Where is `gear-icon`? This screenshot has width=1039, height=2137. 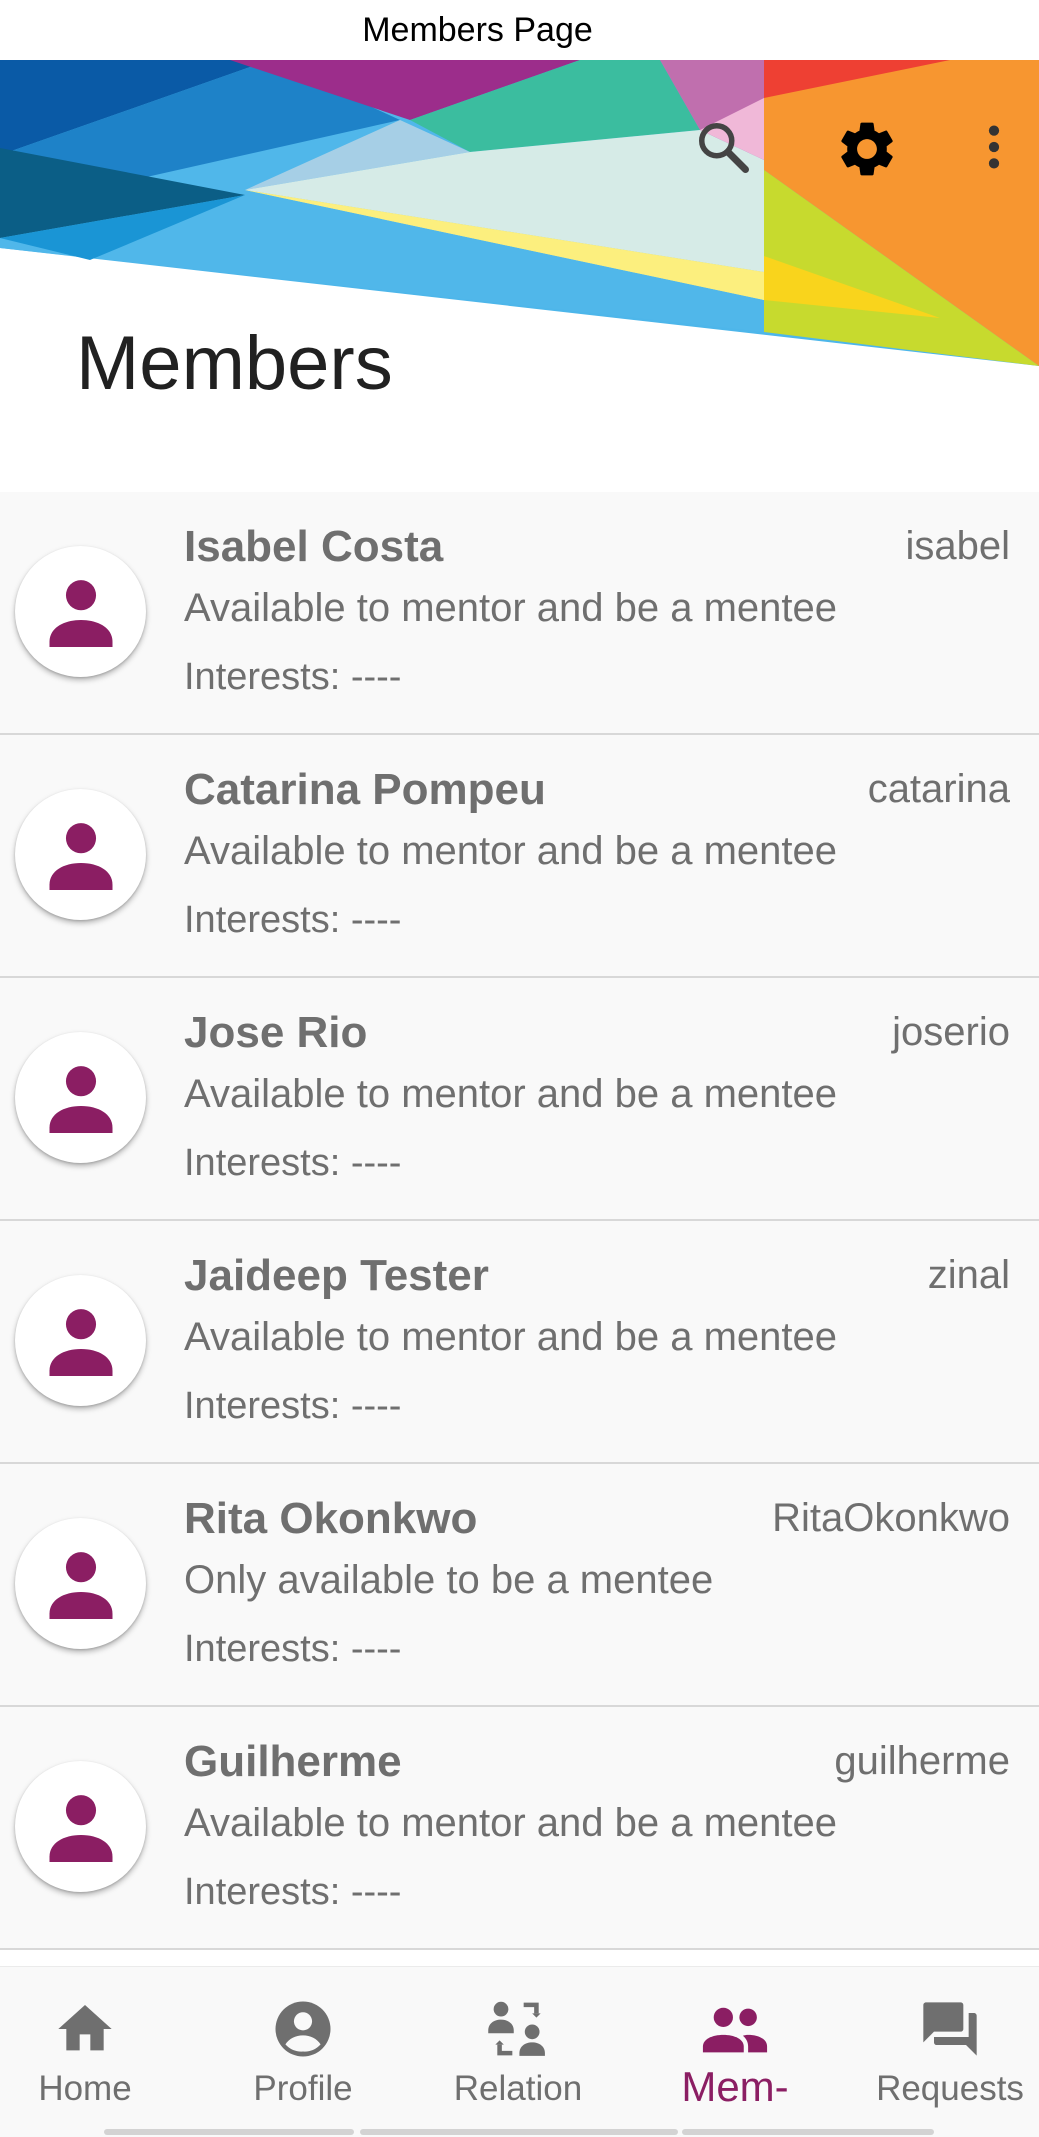
gear-icon is located at coordinates (867, 149).